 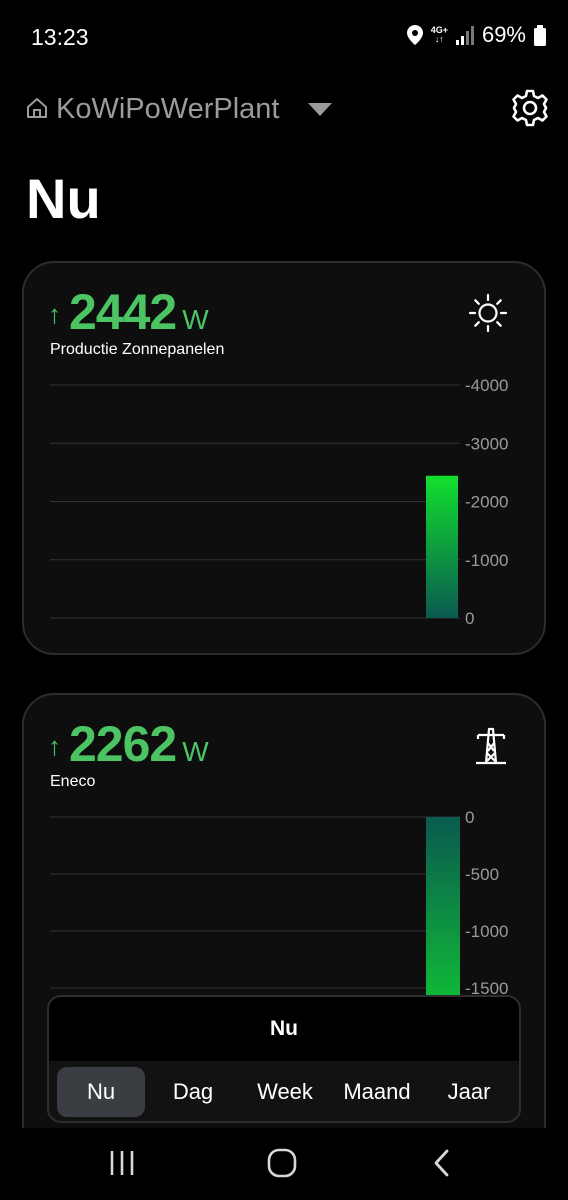 What do you see at coordinates (441, 1163) in the screenshot?
I see `back-icon` at bounding box center [441, 1163].